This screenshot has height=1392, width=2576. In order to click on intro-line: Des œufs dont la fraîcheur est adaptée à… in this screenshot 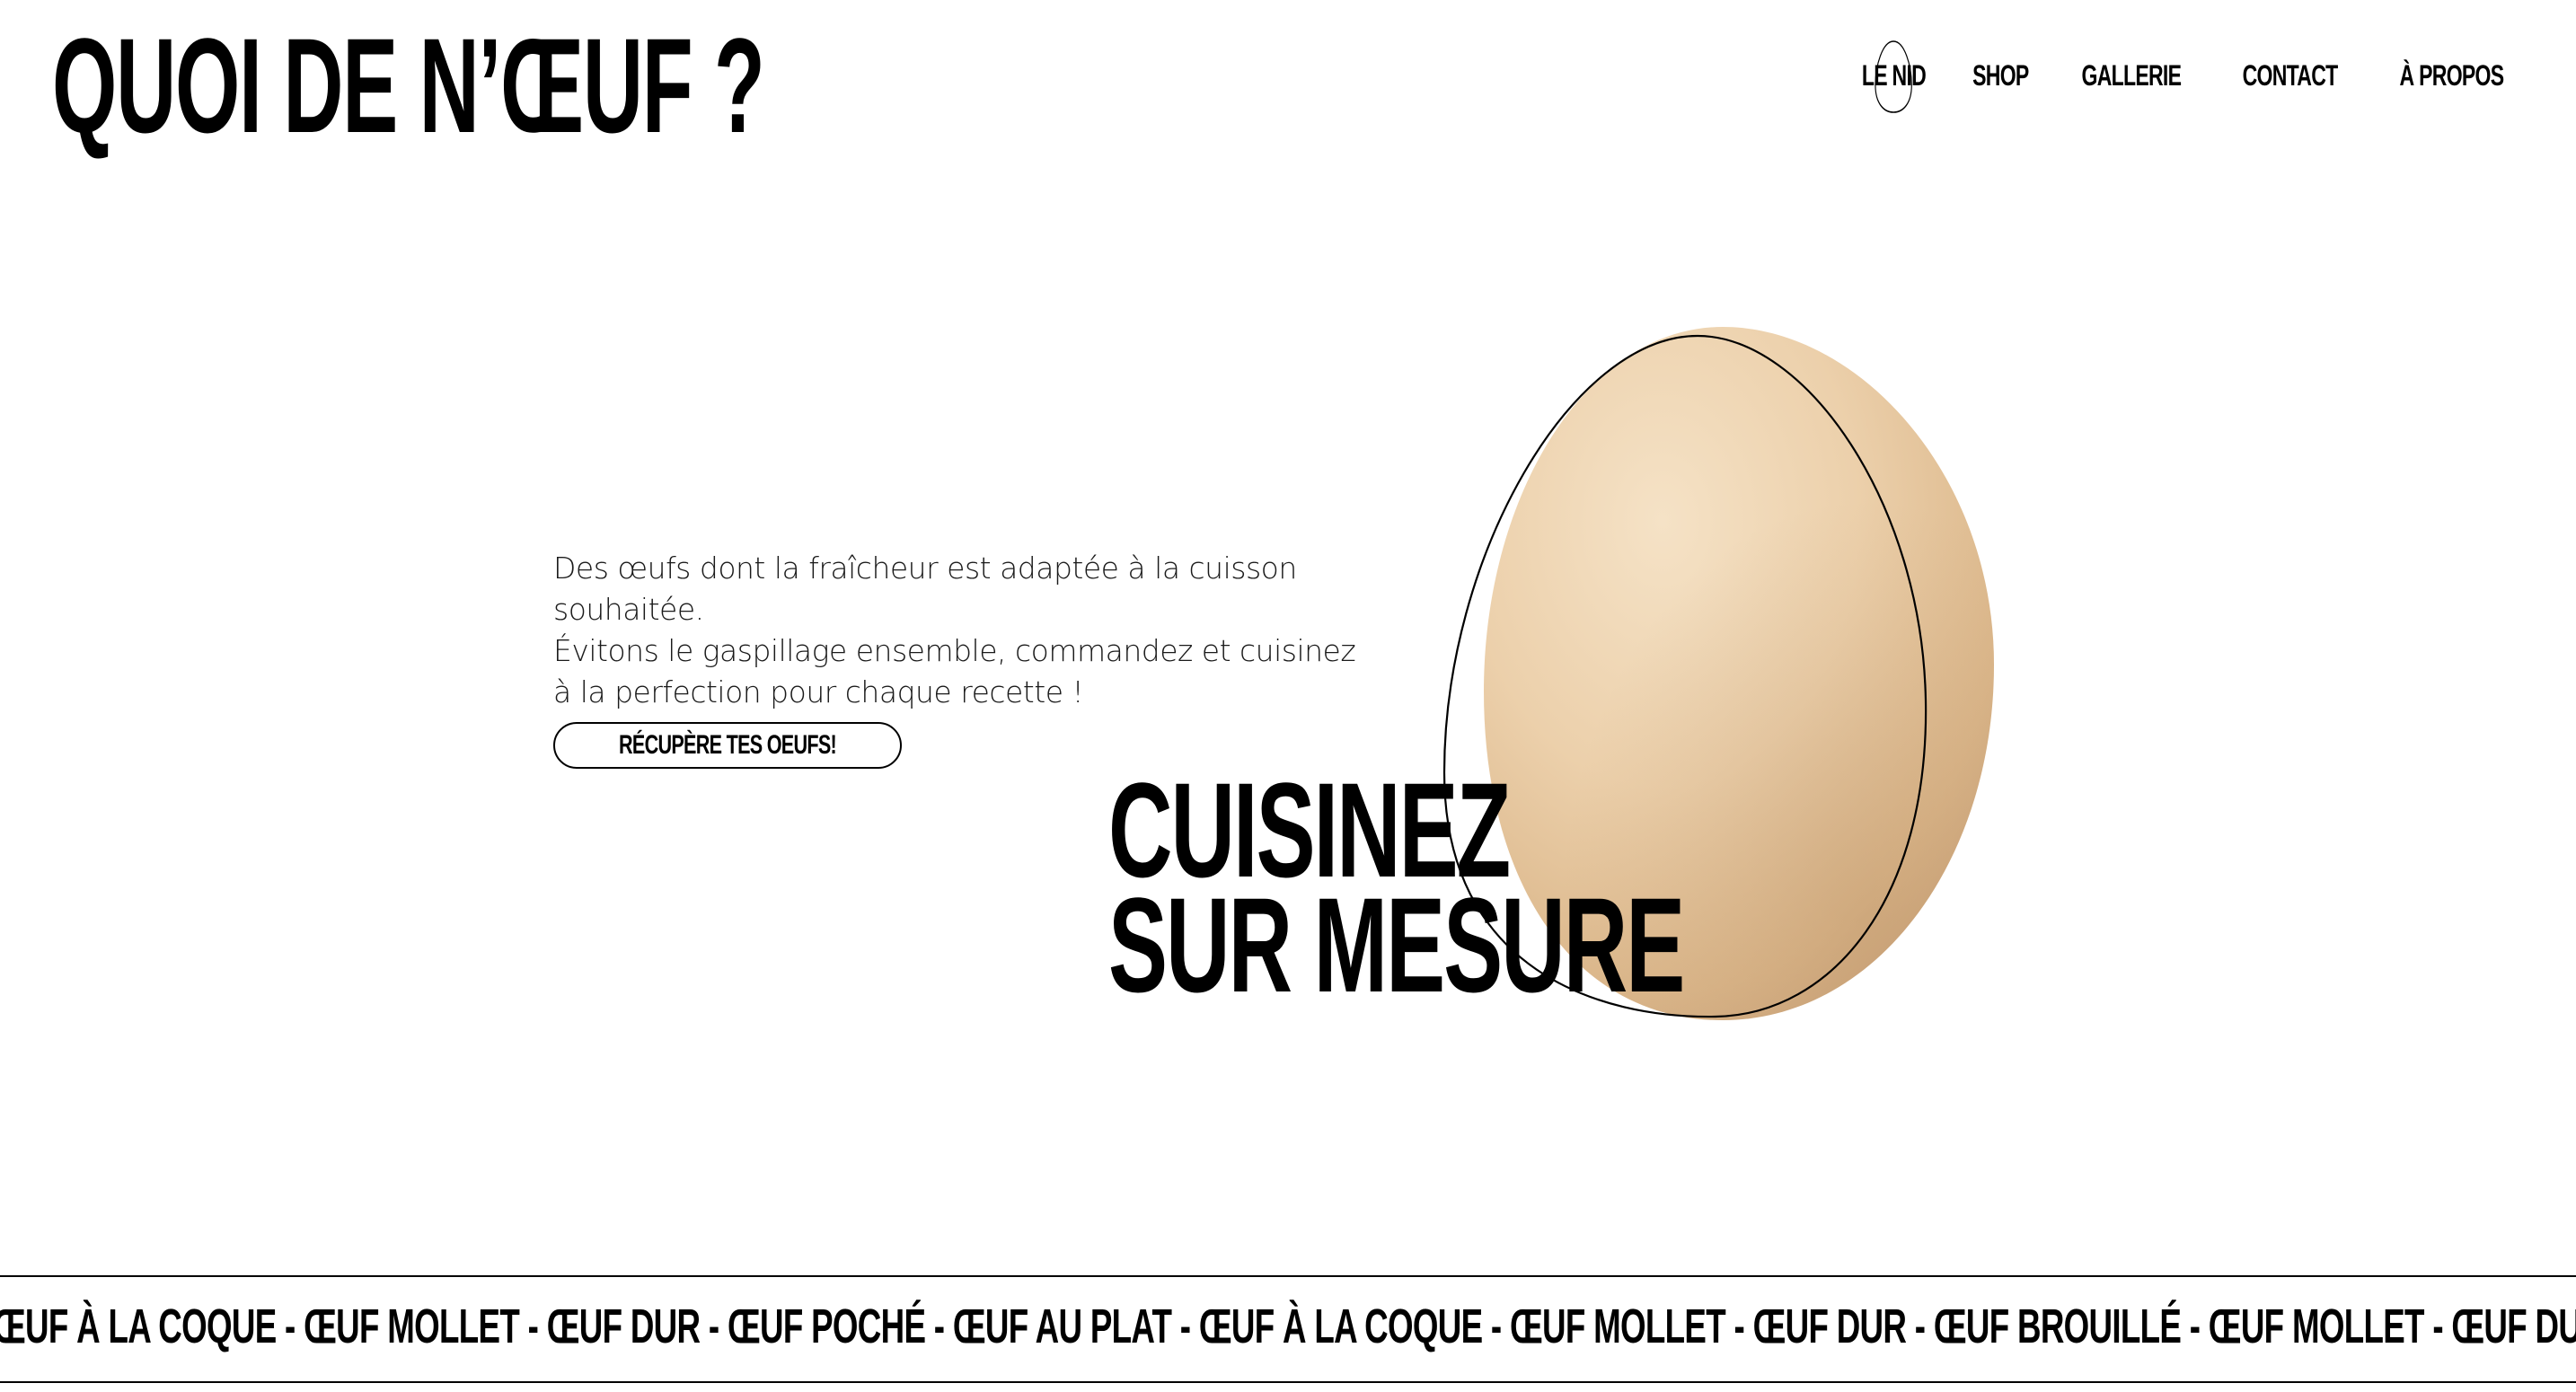, I will do `click(925, 589)`.